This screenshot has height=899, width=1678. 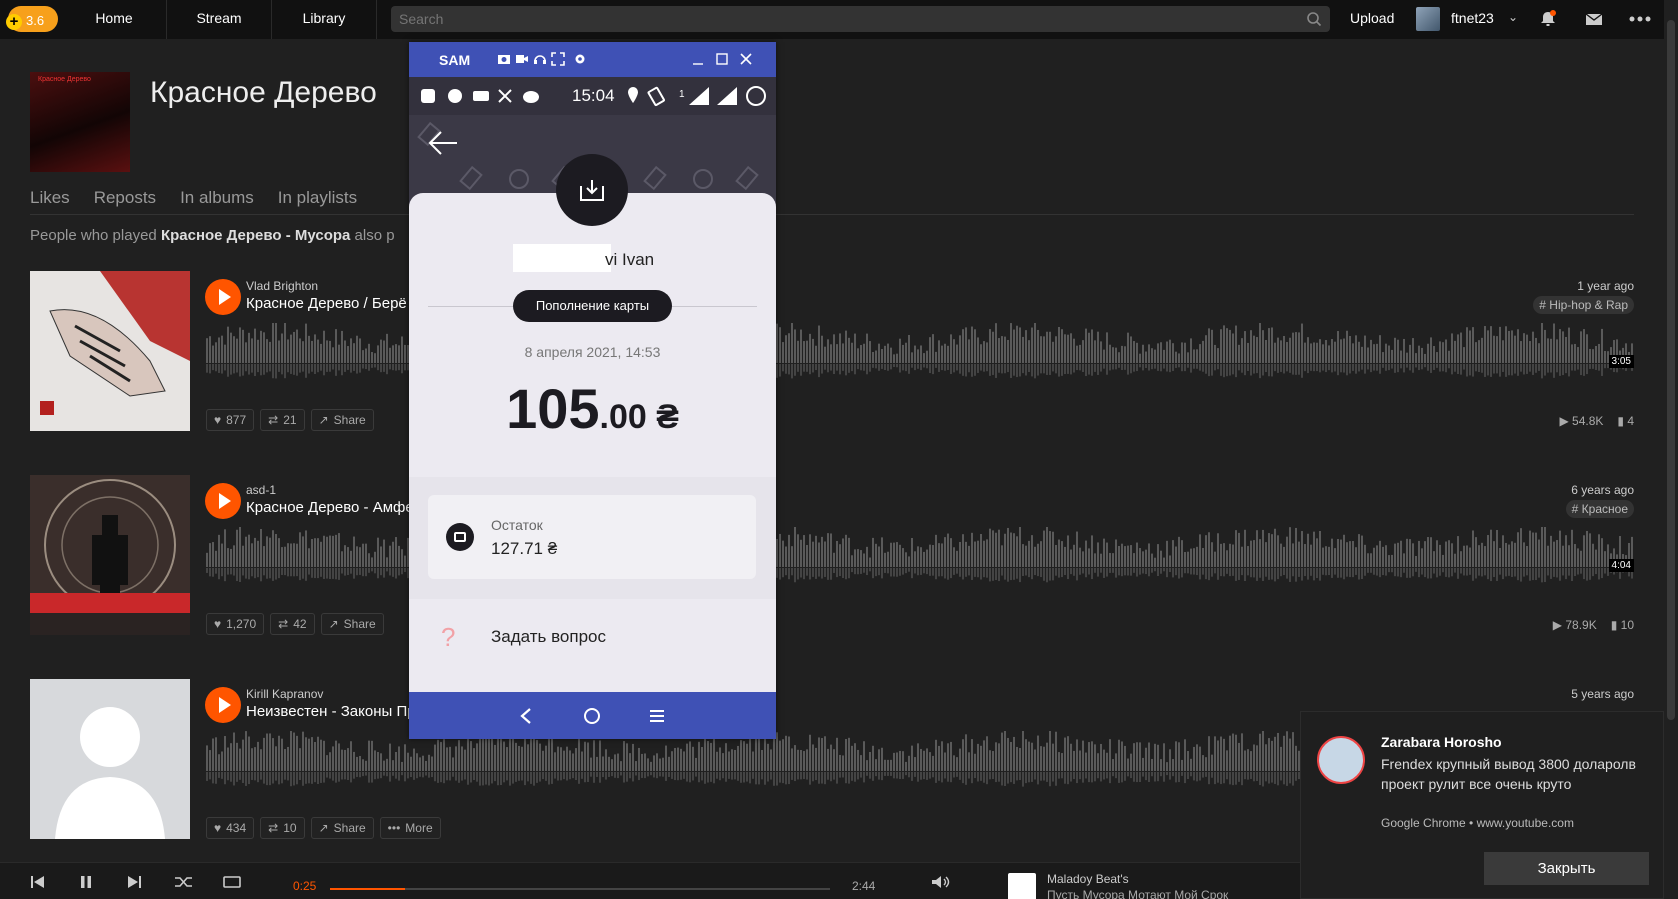 What do you see at coordinates (261, 490) in the screenshot?
I see `track-user: asd-1` at bounding box center [261, 490].